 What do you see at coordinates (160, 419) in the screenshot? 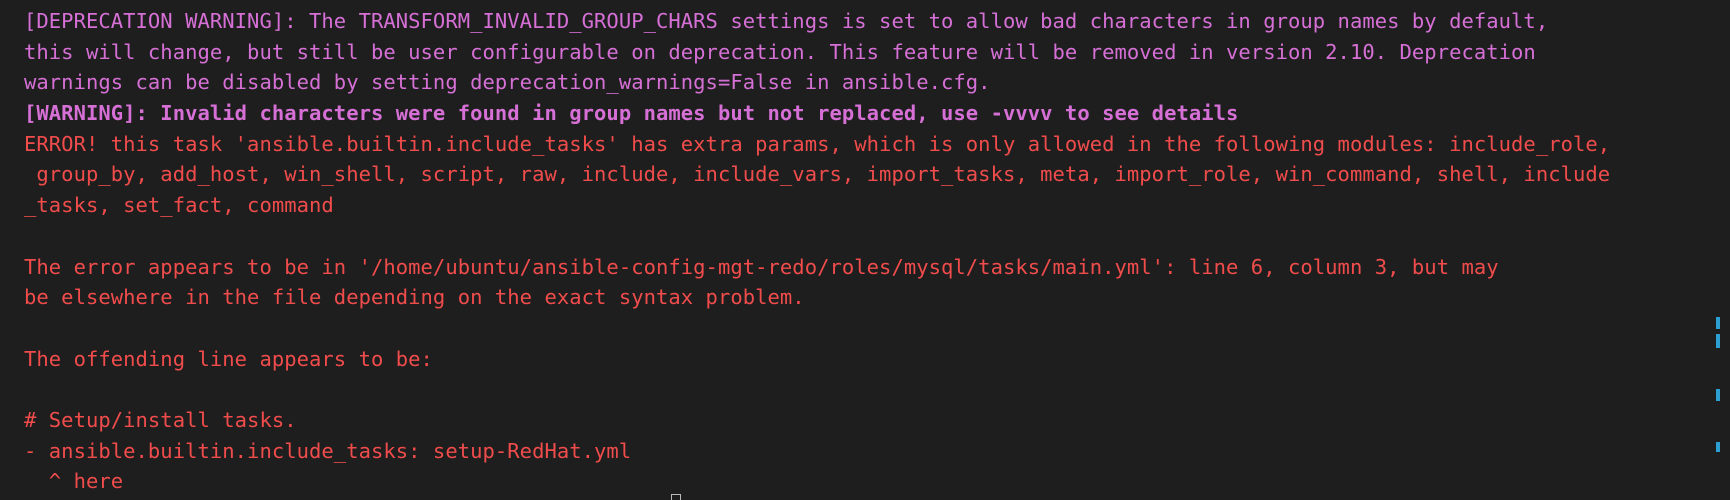
I see `code-comment-line: # Setup/install tasks.` at bounding box center [160, 419].